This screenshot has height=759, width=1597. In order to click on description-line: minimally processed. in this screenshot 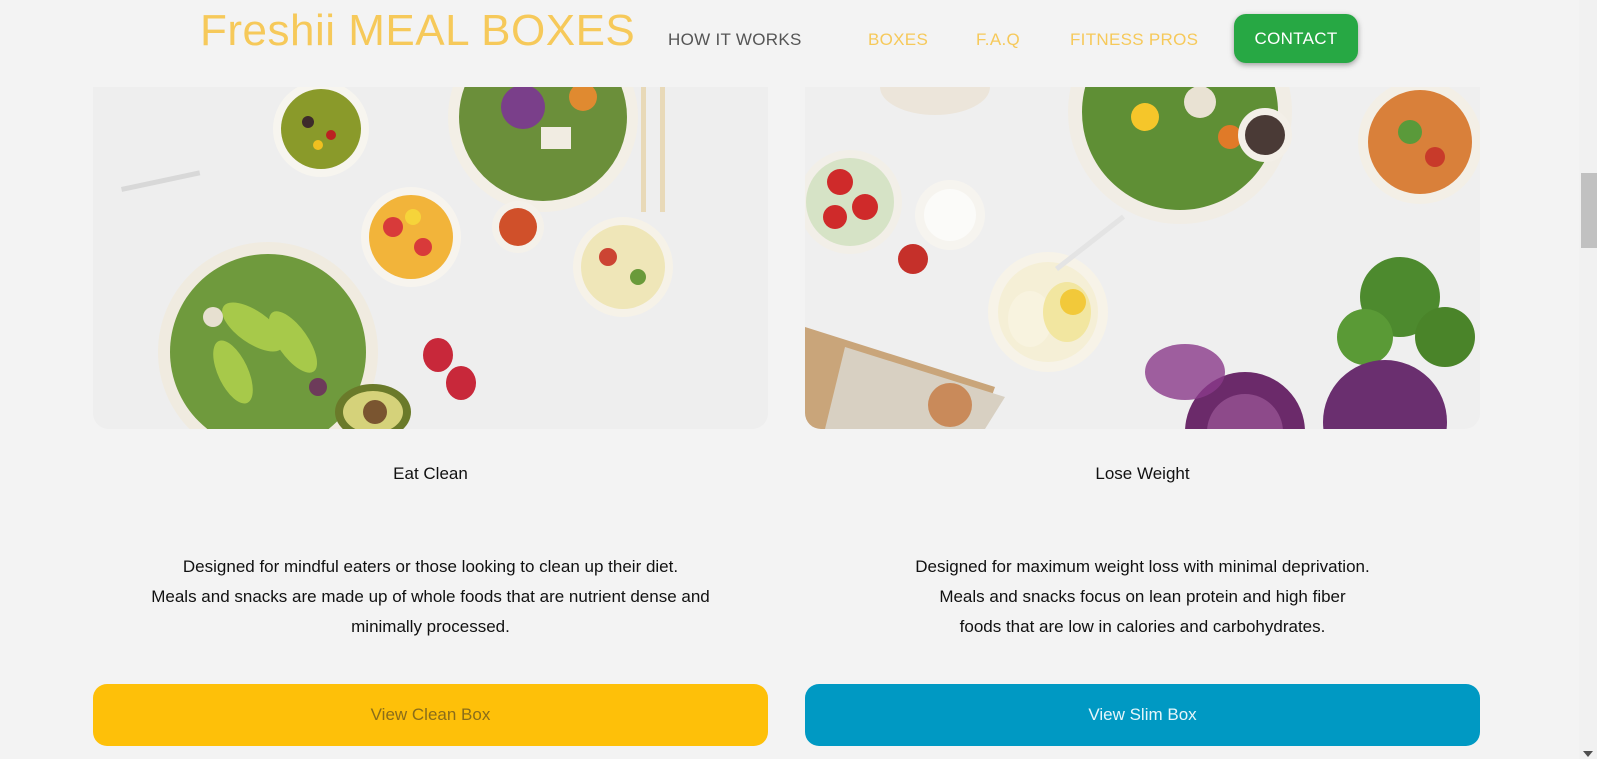, I will do `click(430, 626)`.